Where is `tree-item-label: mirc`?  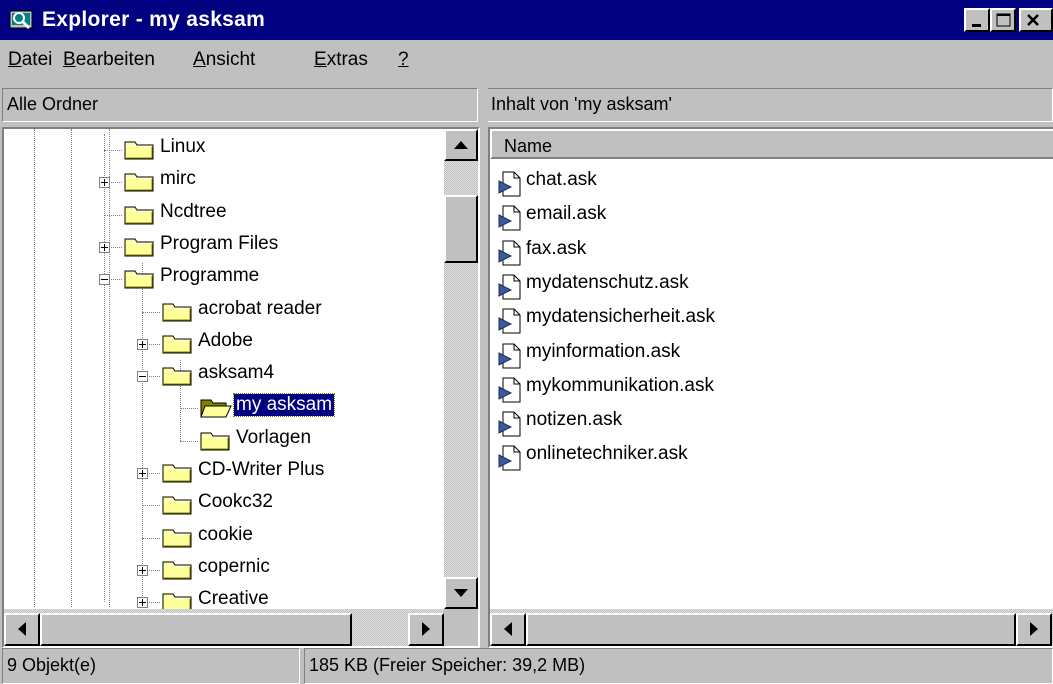 tree-item-label: mirc is located at coordinates (178, 179).